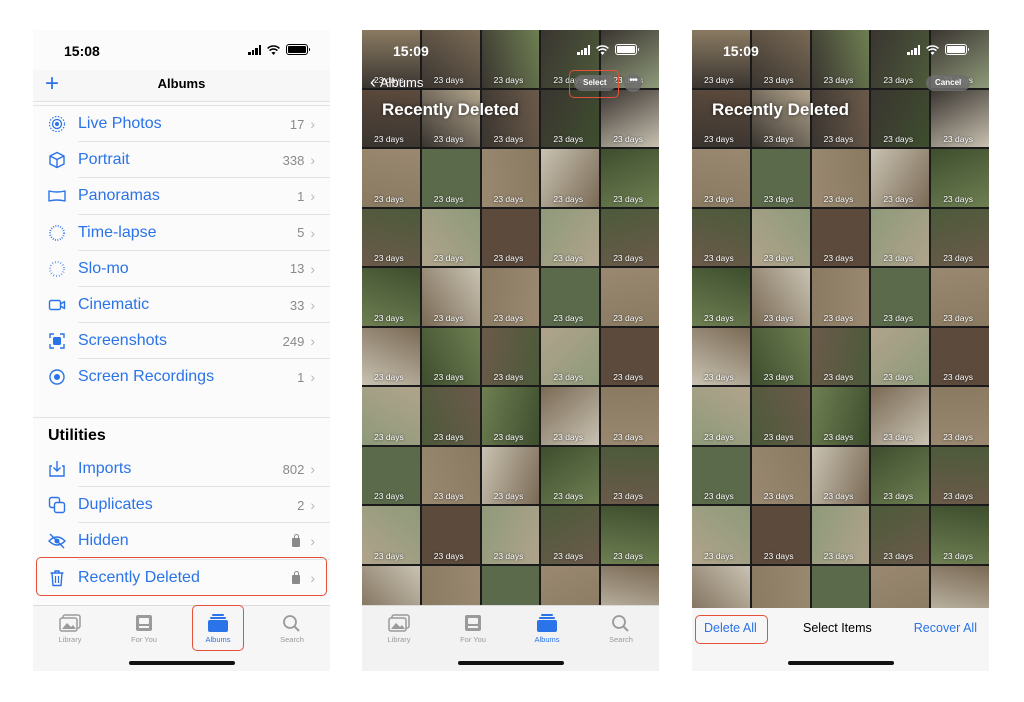  Describe the element at coordinates (948, 83) in the screenshot. I see `cancel-button: Cancel` at that location.